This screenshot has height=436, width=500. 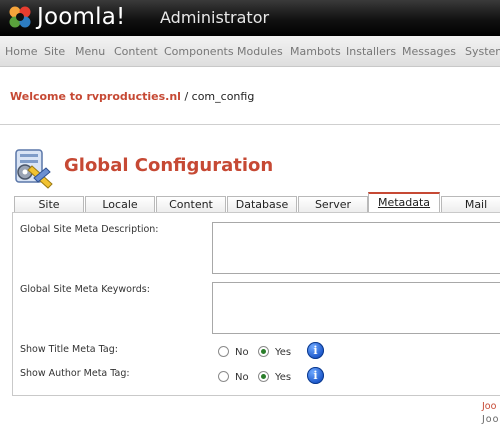 I want to click on brand-subtitle: Administrator, so click(x=215, y=17).